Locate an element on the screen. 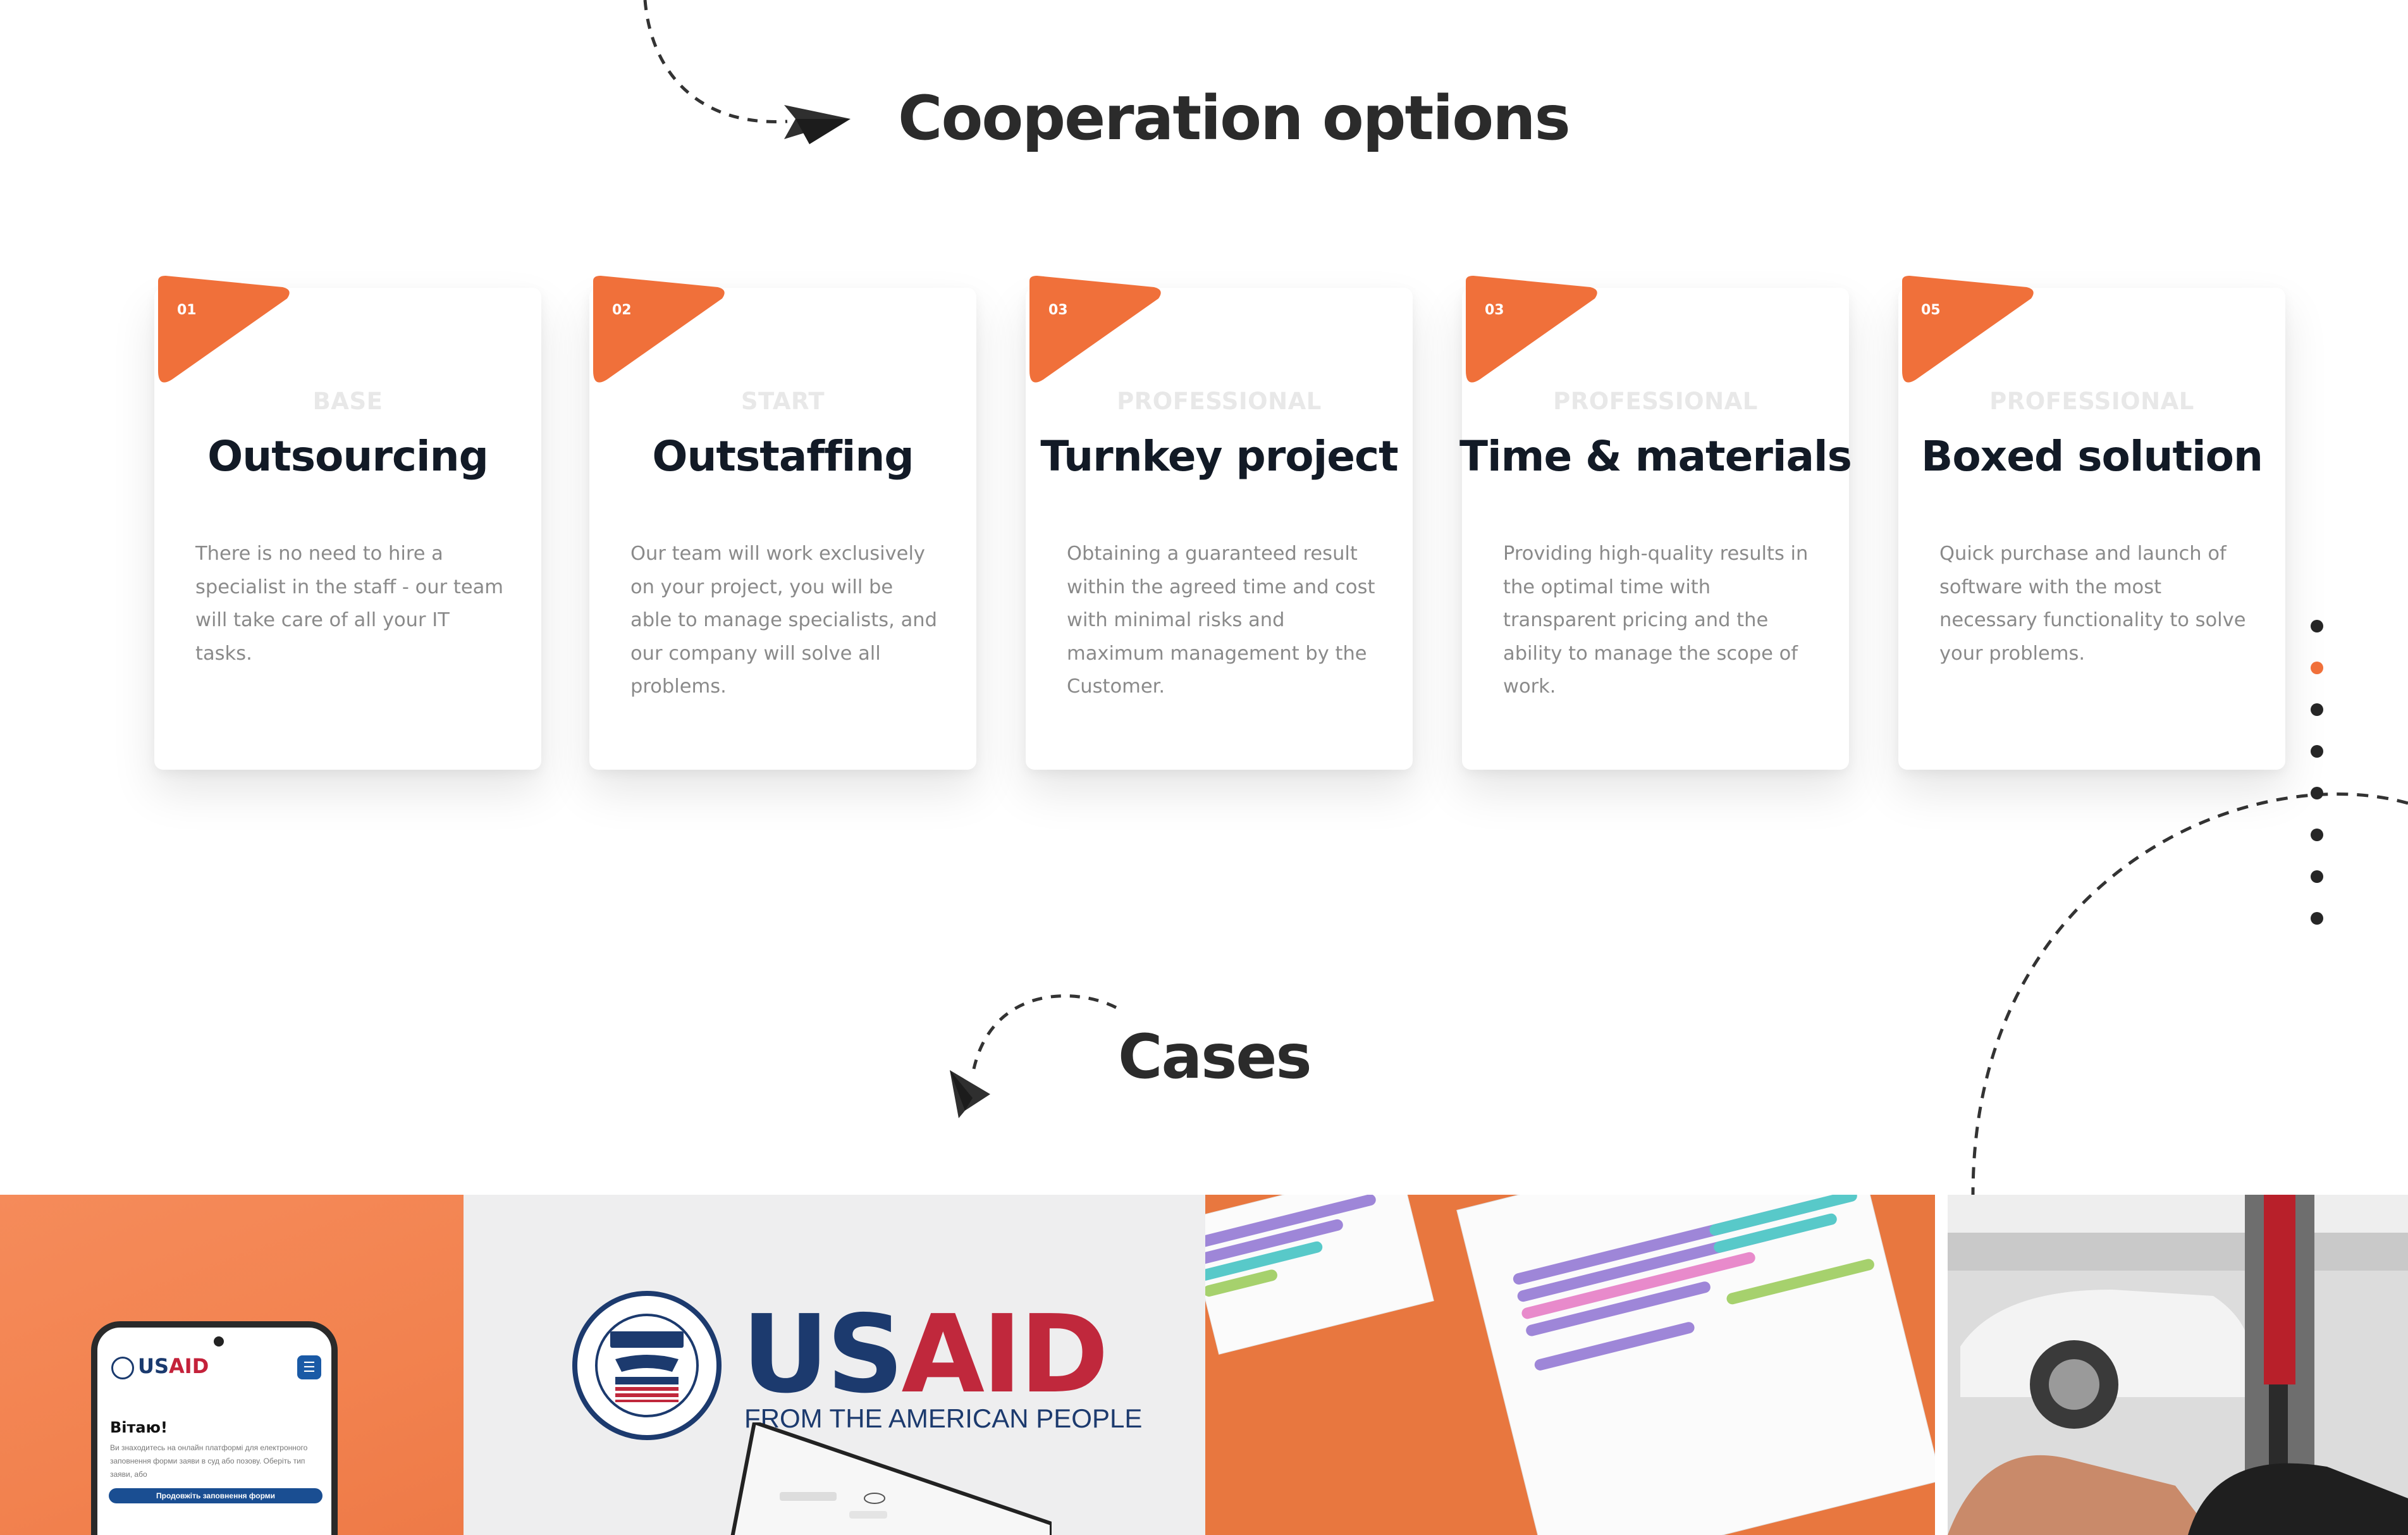 This screenshot has height=1535, width=2408. card-title: Time & materials is located at coordinates (1655, 456).